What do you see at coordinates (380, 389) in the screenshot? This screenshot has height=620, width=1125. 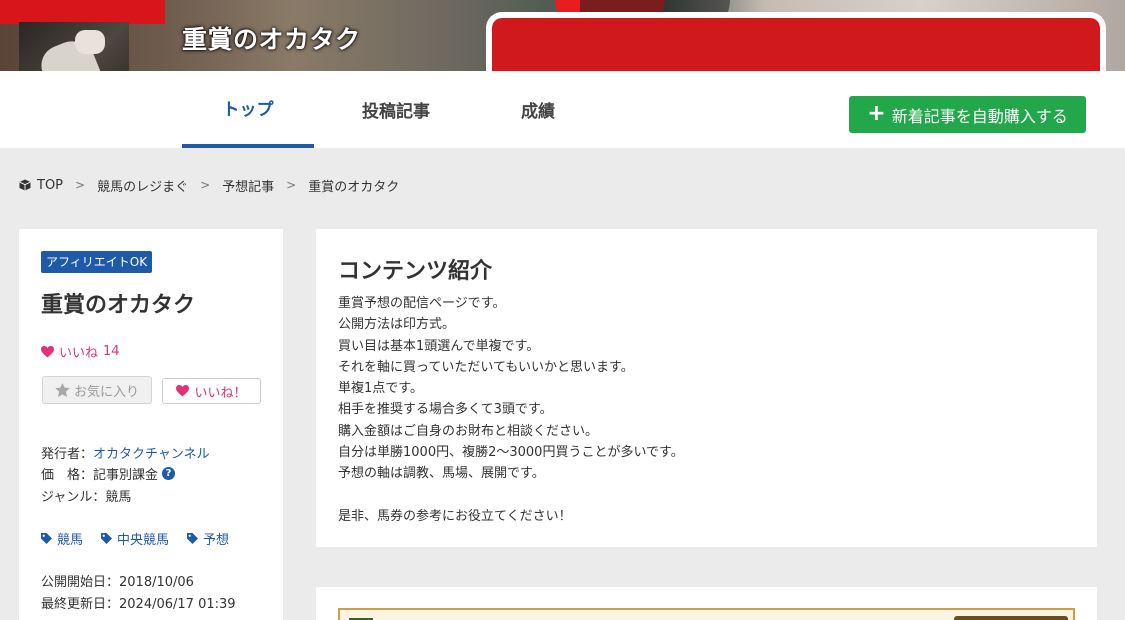 I see `description-line: 単複1点です。` at bounding box center [380, 389].